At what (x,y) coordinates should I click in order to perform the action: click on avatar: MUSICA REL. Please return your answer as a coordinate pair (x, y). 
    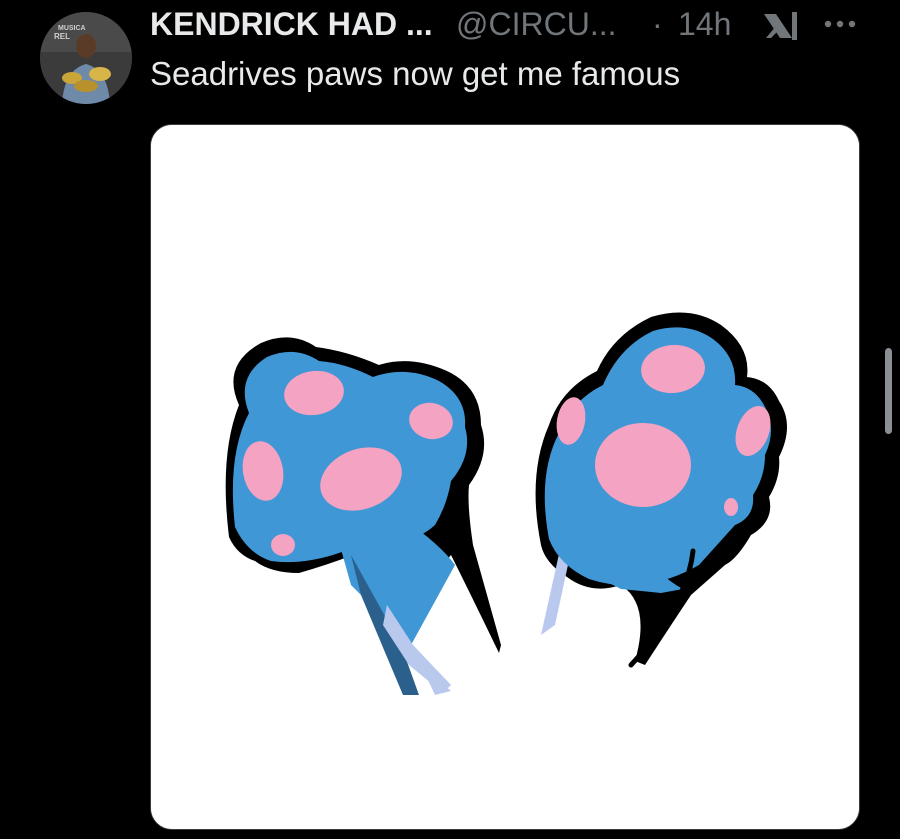
    Looking at the image, I should click on (86, 58).